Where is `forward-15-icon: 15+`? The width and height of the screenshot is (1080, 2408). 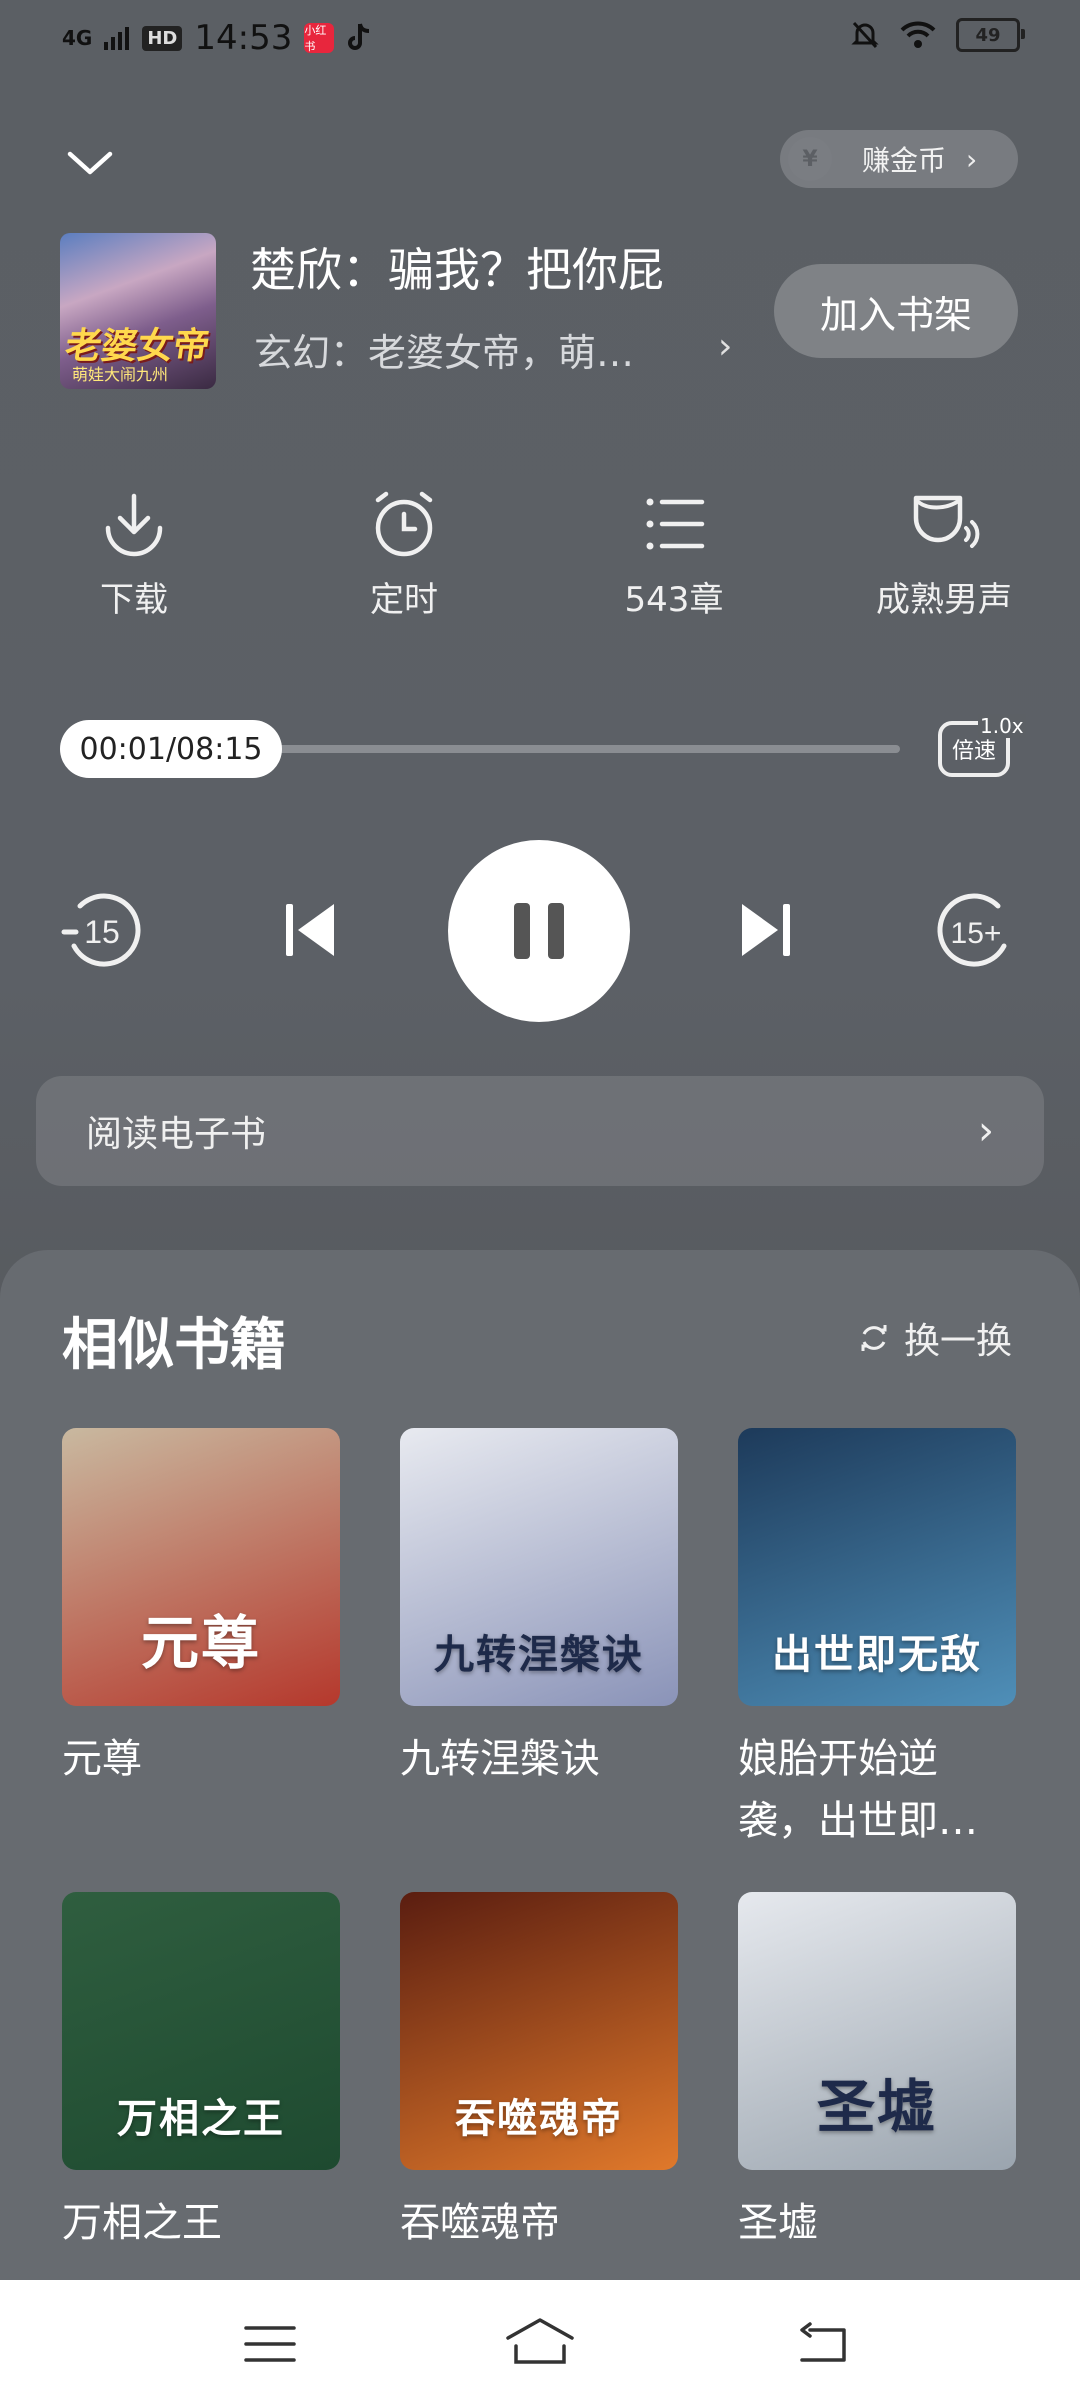 forward-15-icon: 15+ is located at coordinates (978, 930).